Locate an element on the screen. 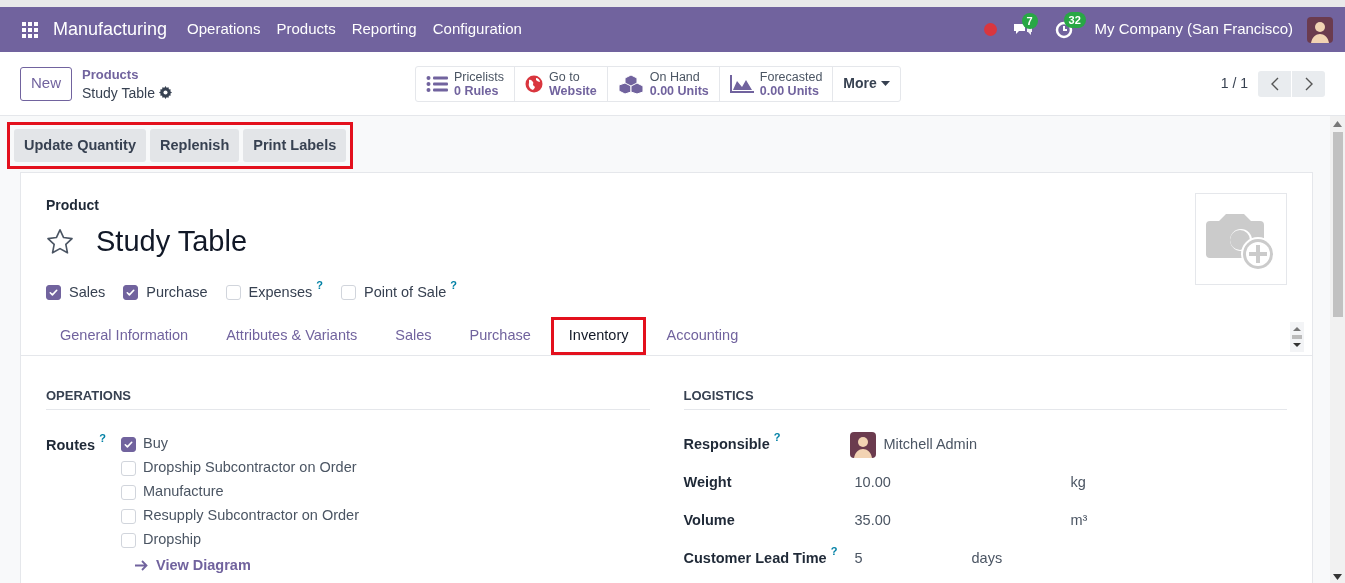  smart-button: On Hand 0.00 Units is located at coordinates (662, 83).